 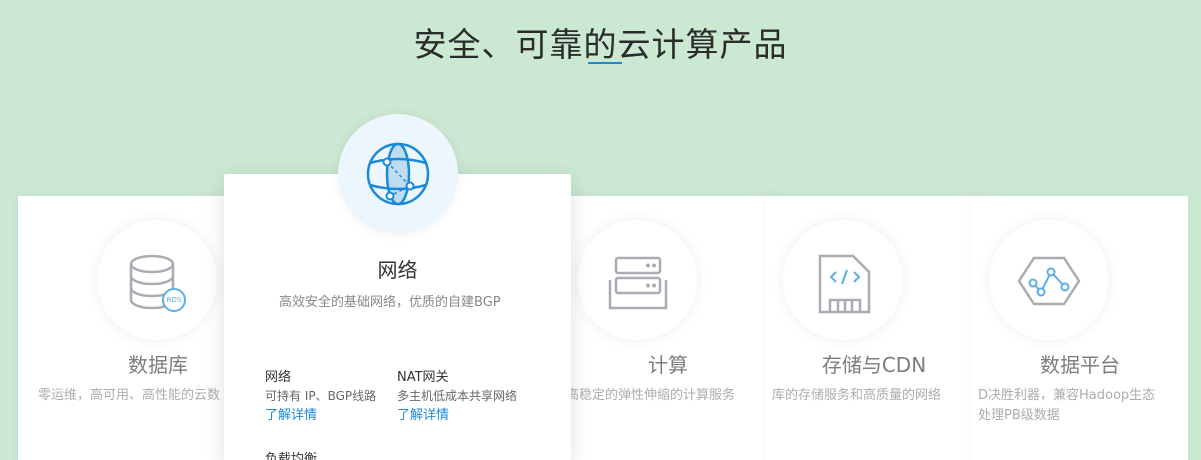 I want to click on product-card-storage: 存储与CDN 库的存储服务和高质量的网络, so click(x=874, y=328).